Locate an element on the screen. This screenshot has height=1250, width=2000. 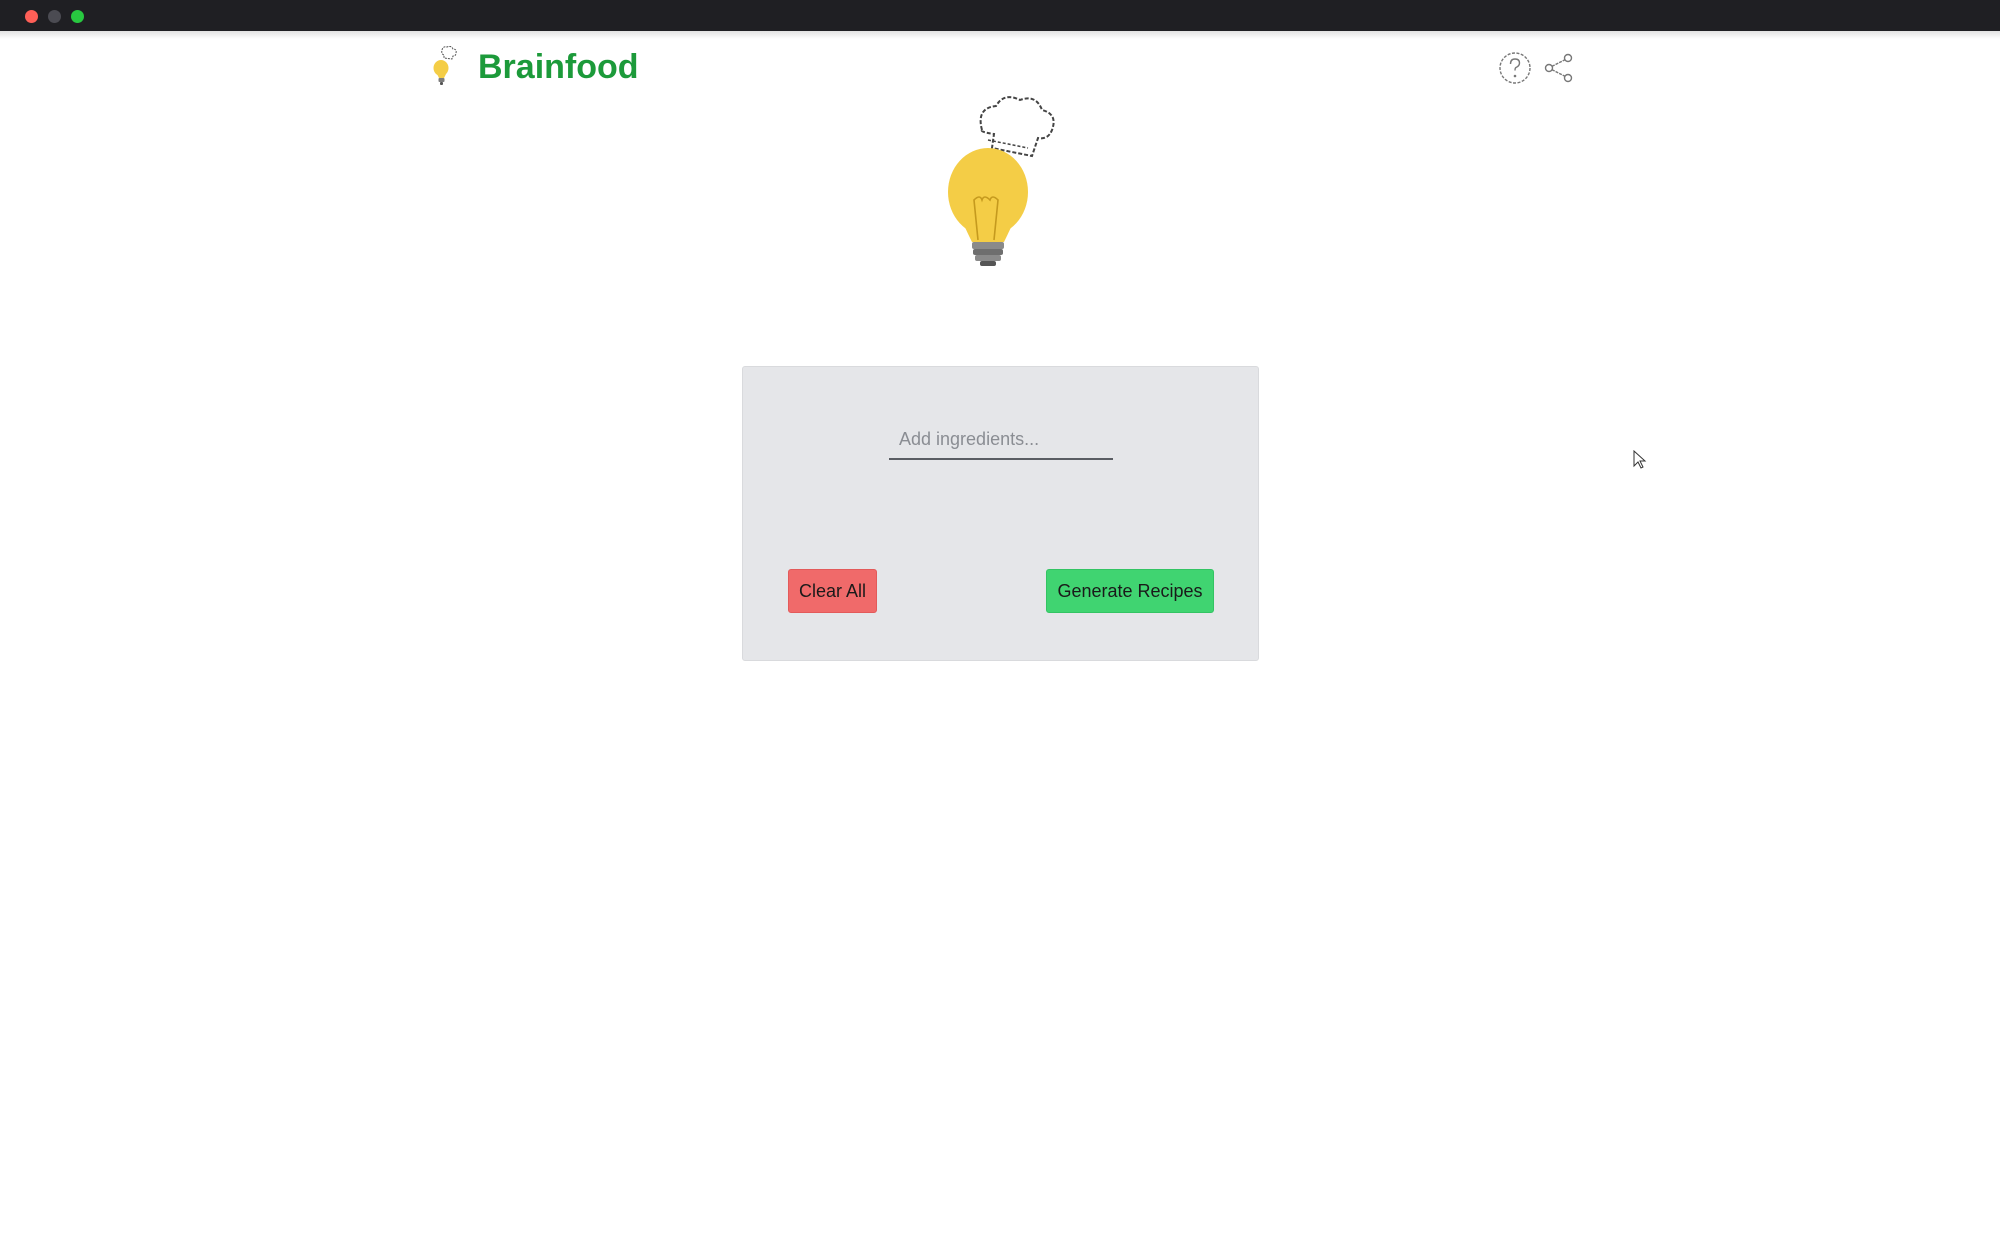
mouse-pointer-icon is located at coordinates (1640, 459).